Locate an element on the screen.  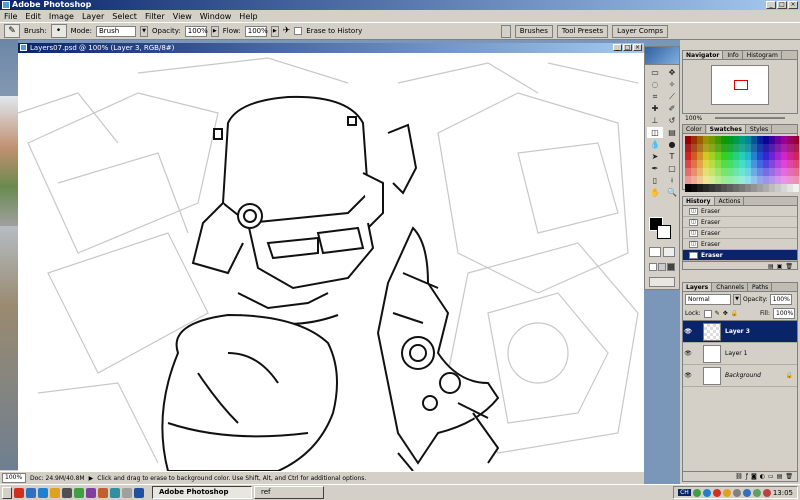
clone-stamp-tool-icon: ⊥ is located at coordinates (655, 120).